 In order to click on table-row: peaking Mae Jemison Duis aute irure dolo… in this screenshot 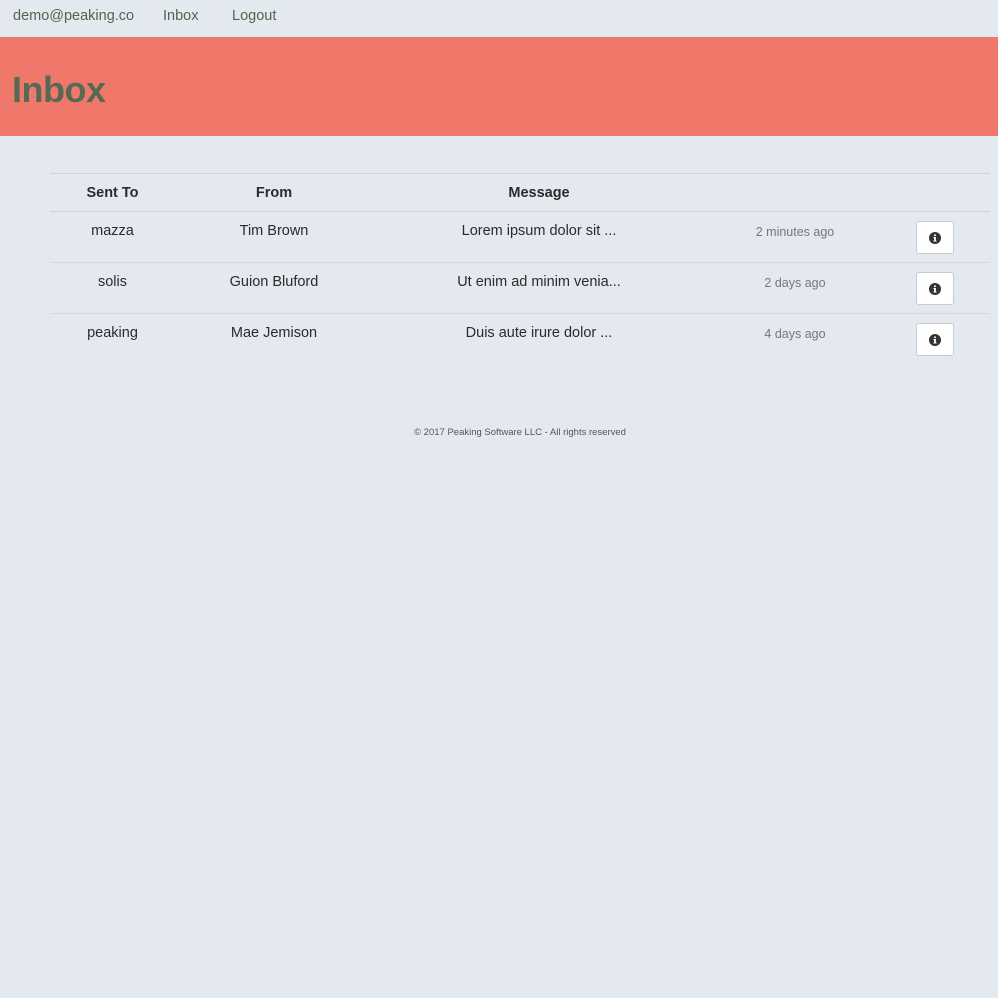, I will do `click(520, 339)`.